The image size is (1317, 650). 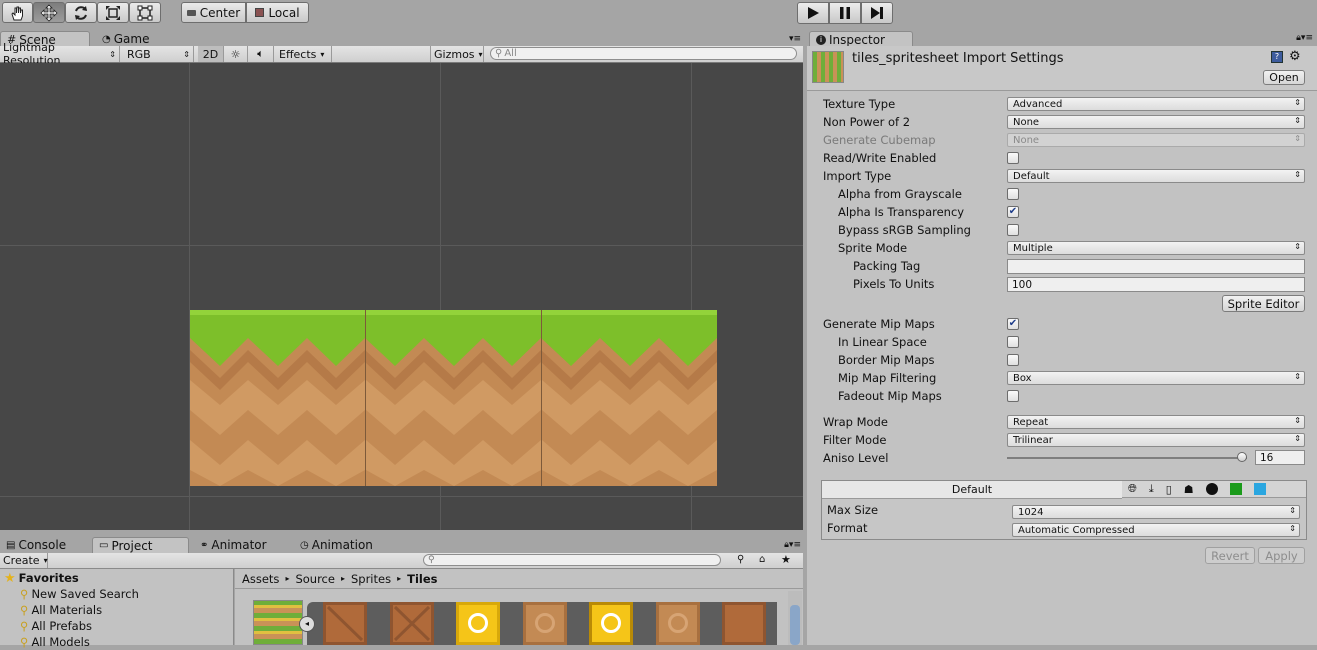 What do you see at coordinates (79, 594) in the screenshot?
I see `favorite-item: ⚲ New Saved Search` at bounding box center [79, 594].